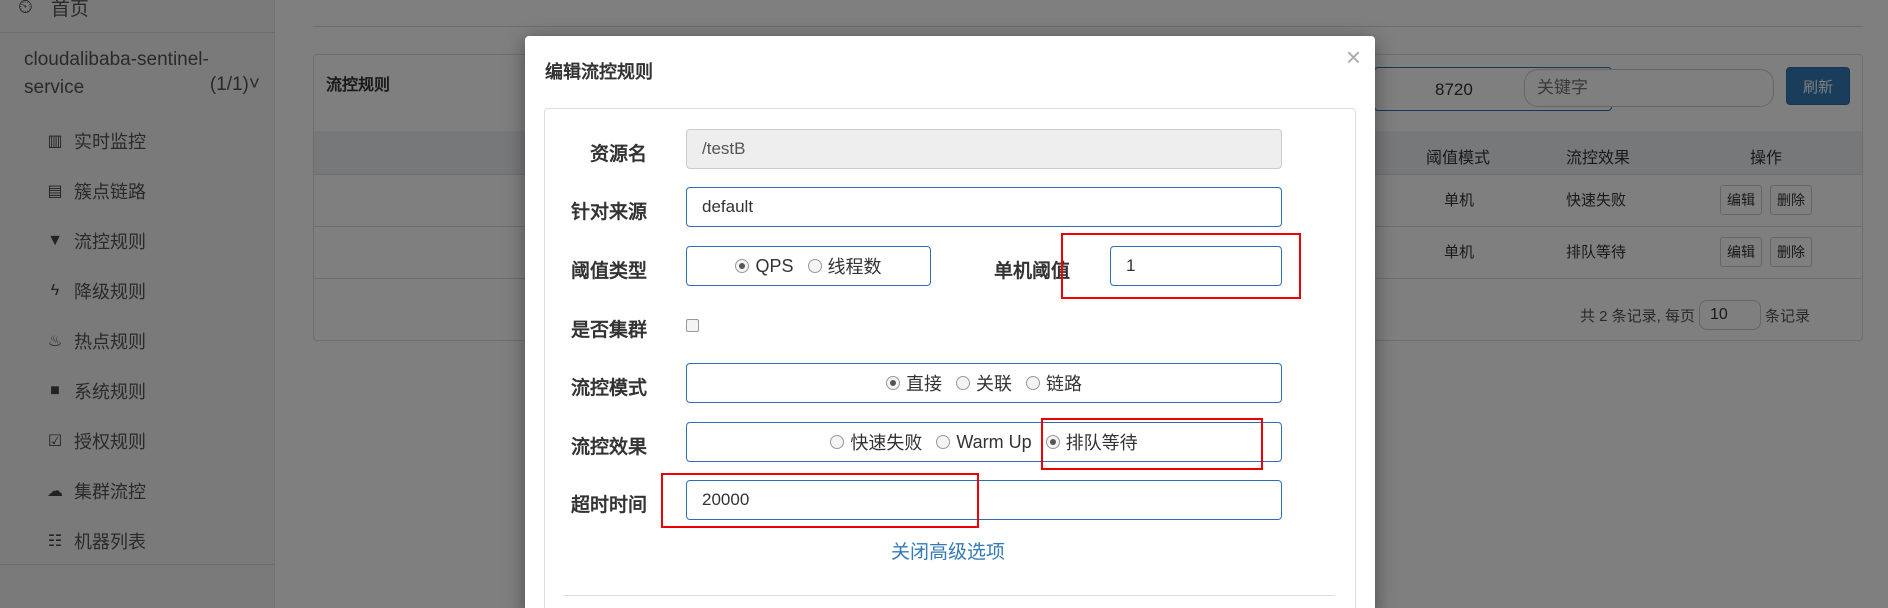 The height and width of the screenshot is (608, 1888). I want to click on resource-label: 资源名, so click(619, 154).